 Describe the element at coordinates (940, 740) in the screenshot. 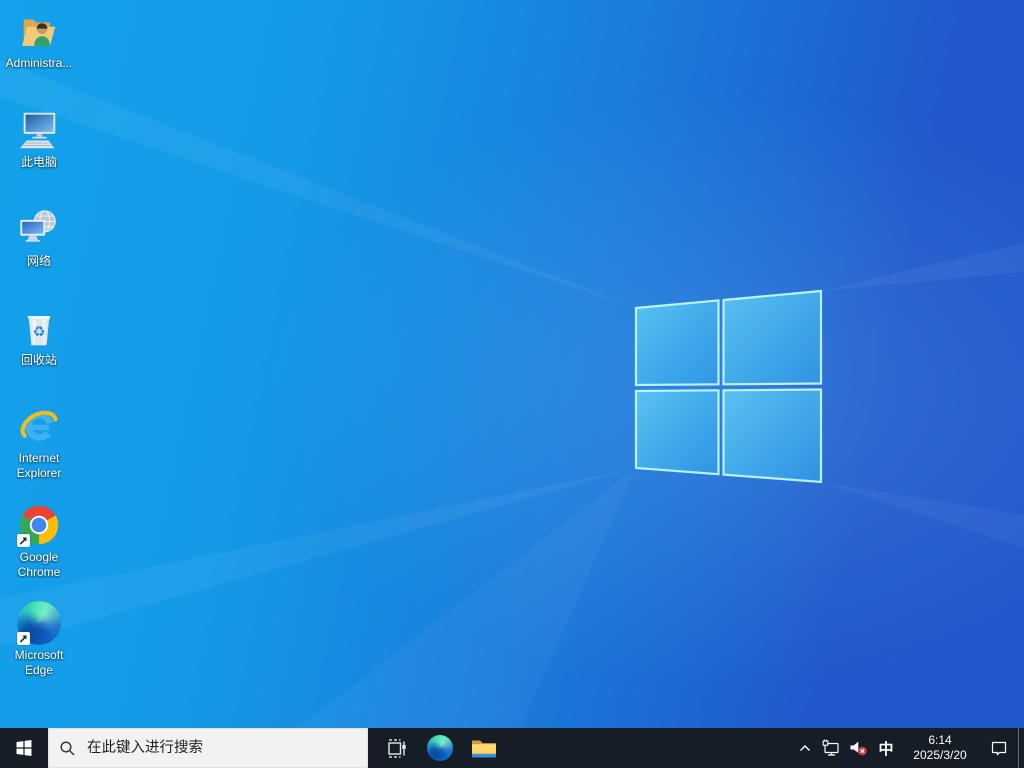

I see `clock-time: 6:14` at that location.